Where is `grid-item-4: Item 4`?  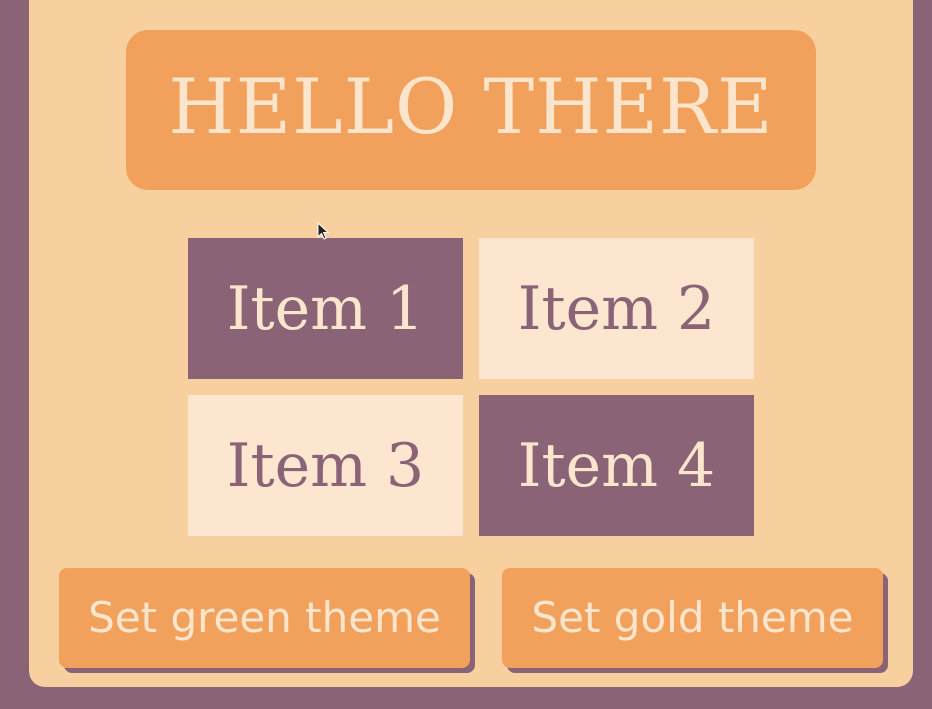
grid-item-4: Item 4 is located at coordinates (616, 465).